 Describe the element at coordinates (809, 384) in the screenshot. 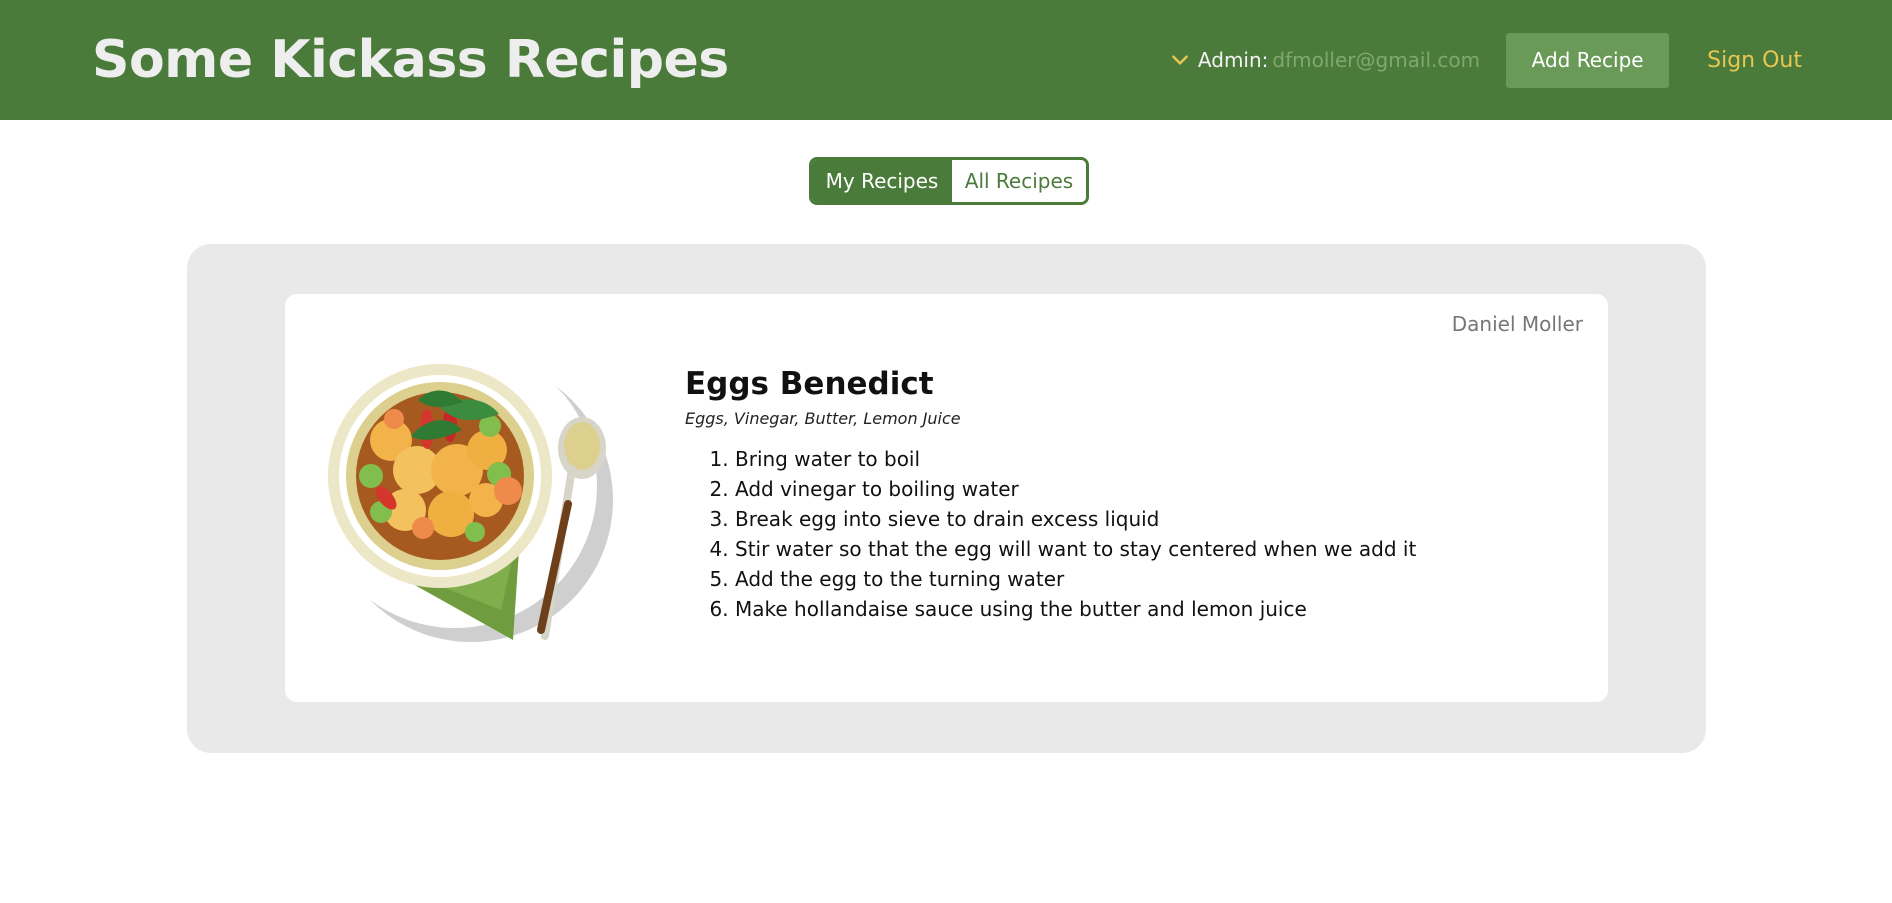

I see `recipe-title: Eggs Benedict` at that location.